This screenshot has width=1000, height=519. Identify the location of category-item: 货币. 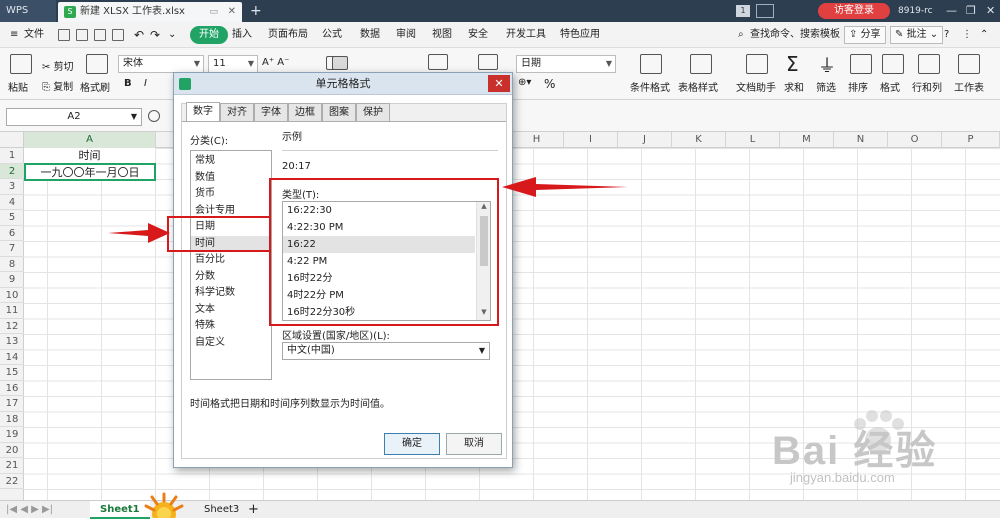
(233, 194).